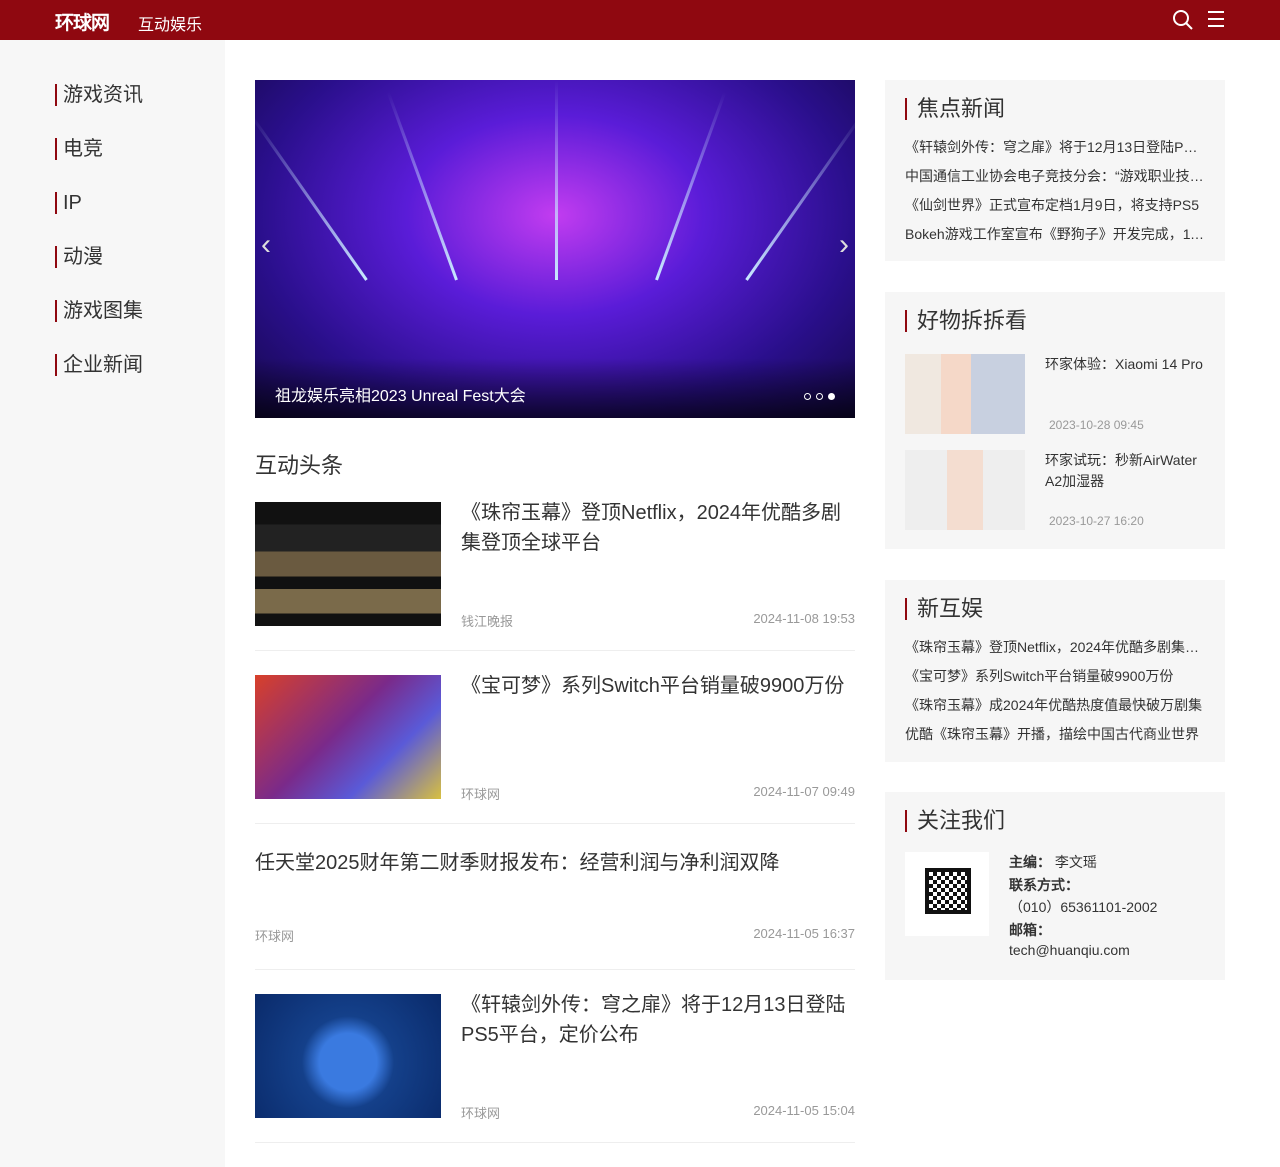 This screenshot has height=1167, width=1280. What do you see at coordinates (1030, 862) in the screenshot?
I see `editor-label: 主编：` at bounding box center [1030, 862].